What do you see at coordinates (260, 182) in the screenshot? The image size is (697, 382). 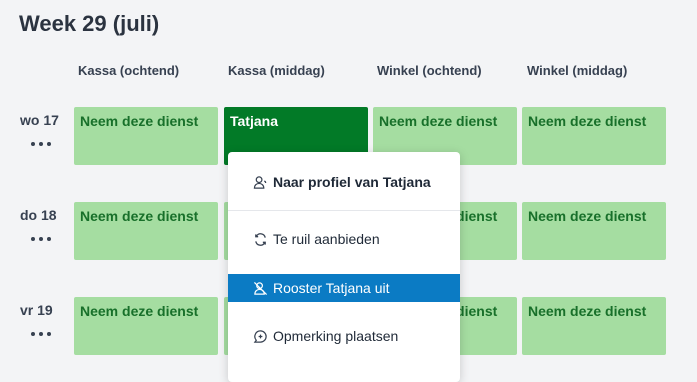 I see `user-icon` at bounding box center [260, 182].